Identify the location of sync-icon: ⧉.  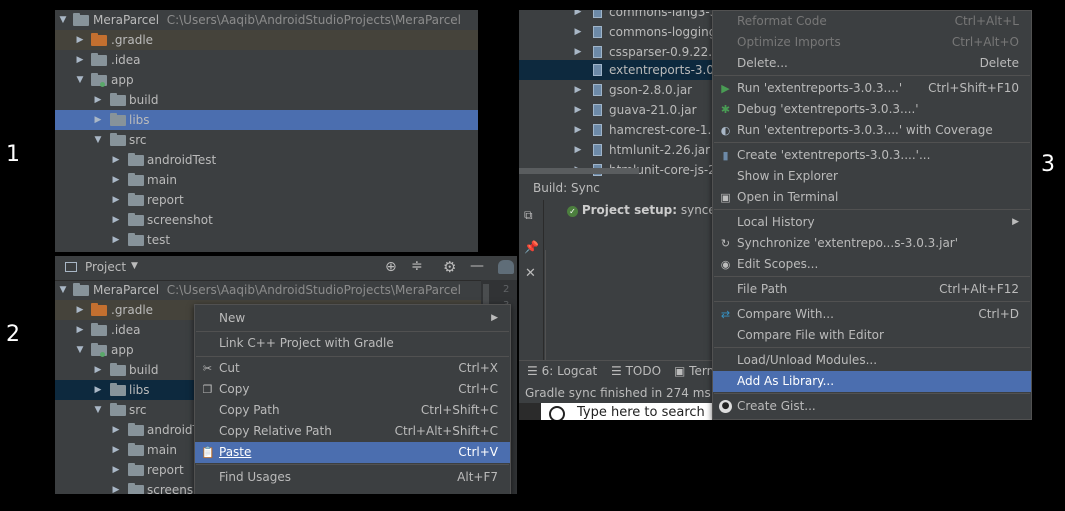
(528, 215).